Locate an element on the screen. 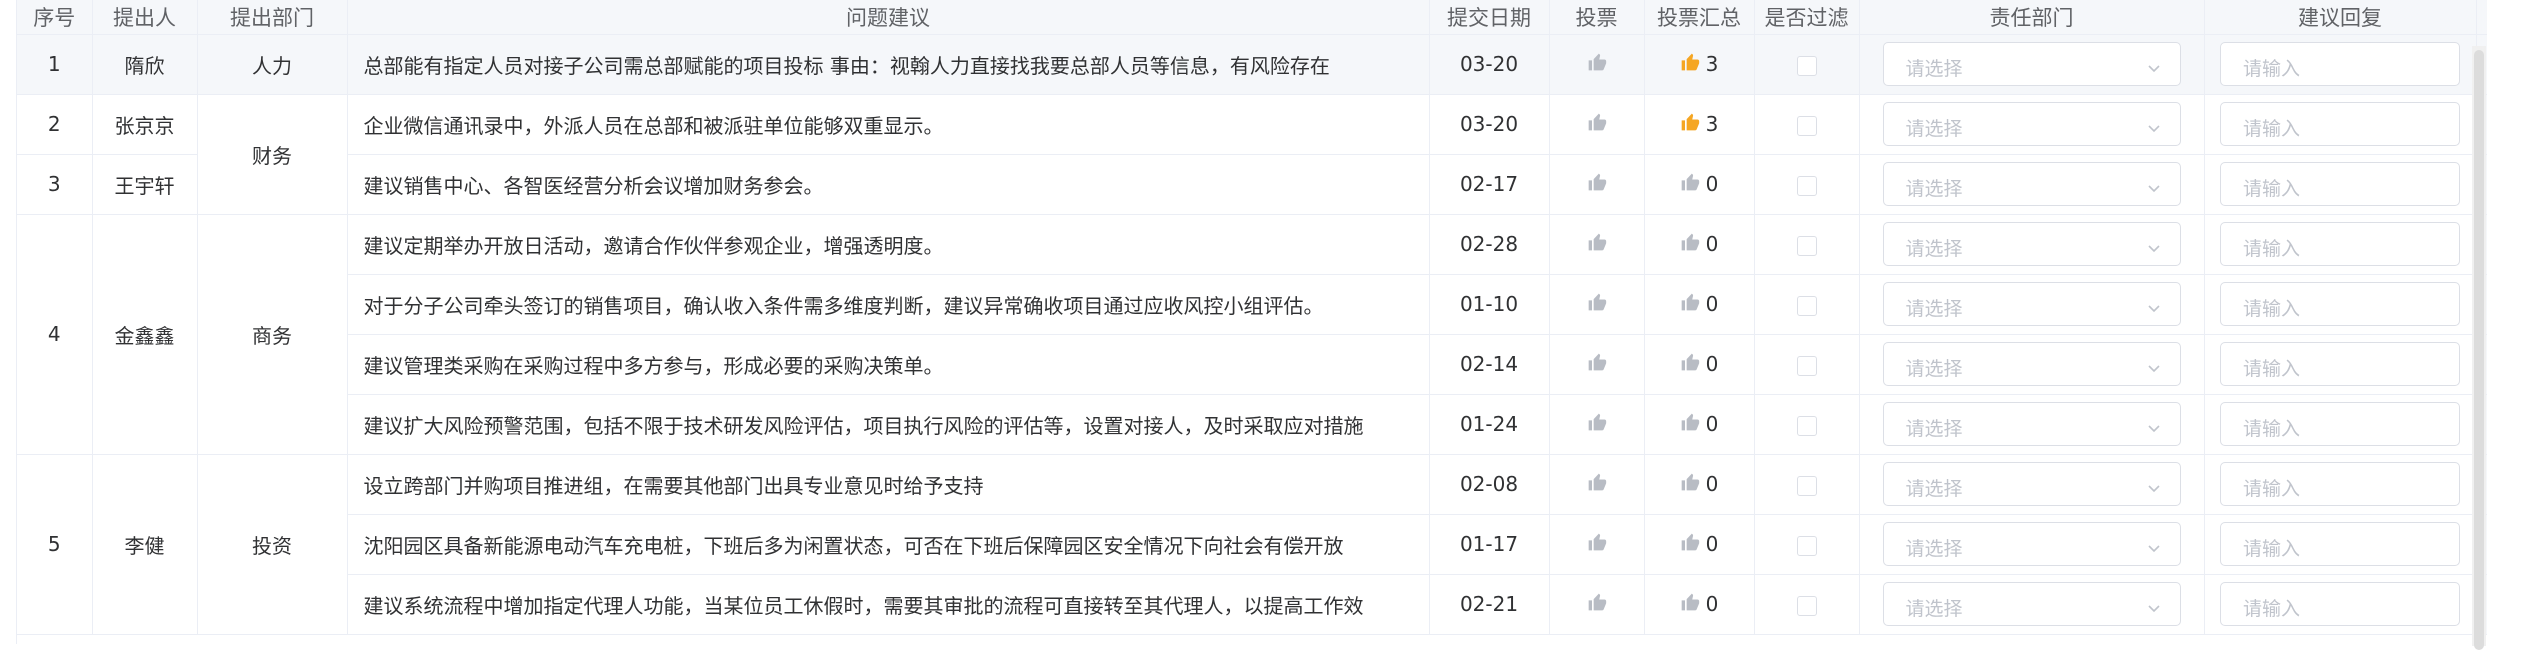  cell-suggestion: 企业微信通讯录中，外派人员在总部和被派驻单位能够双重显示。 is located at coordinates (888, 124).